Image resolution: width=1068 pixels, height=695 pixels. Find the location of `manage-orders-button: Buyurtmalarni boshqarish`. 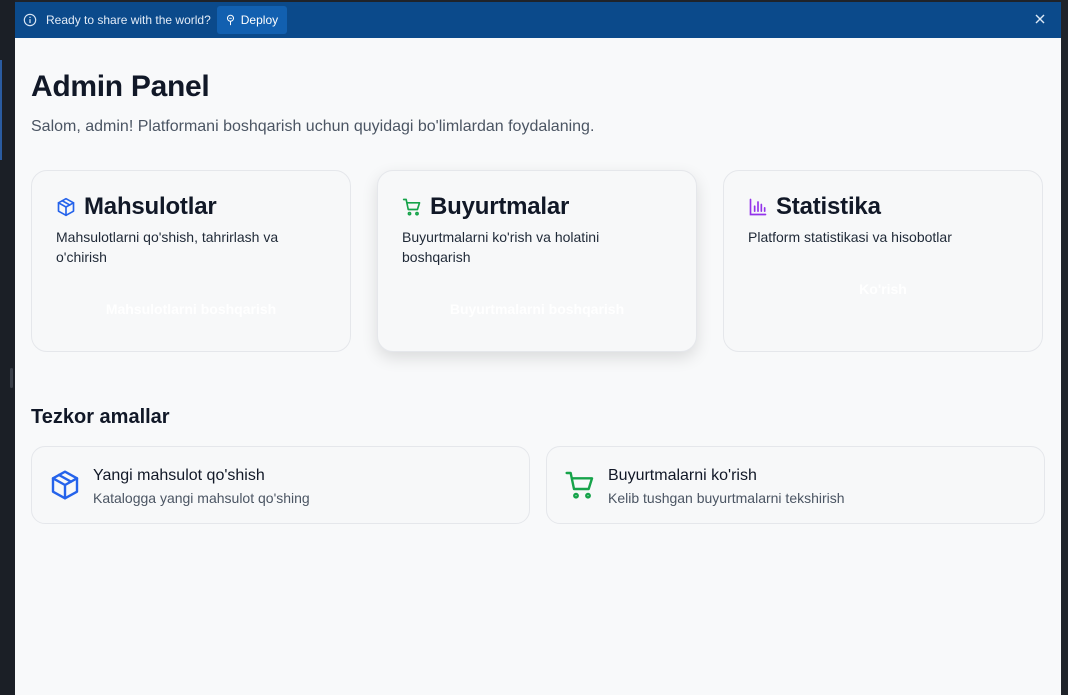

manage-orders-button: Buyurtmalarni boshqarish is located at coordinates (537, 309).